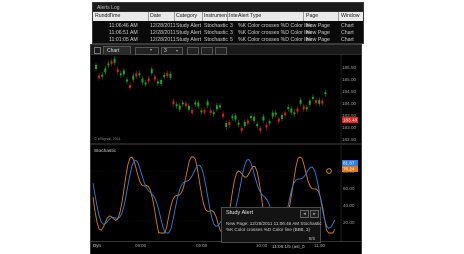 Image resolution: width=464 pixels, height=254 pixels. Describe the element at coordinates (312, 16) in the screenshot. I see `column-header-page: Page` at that location.